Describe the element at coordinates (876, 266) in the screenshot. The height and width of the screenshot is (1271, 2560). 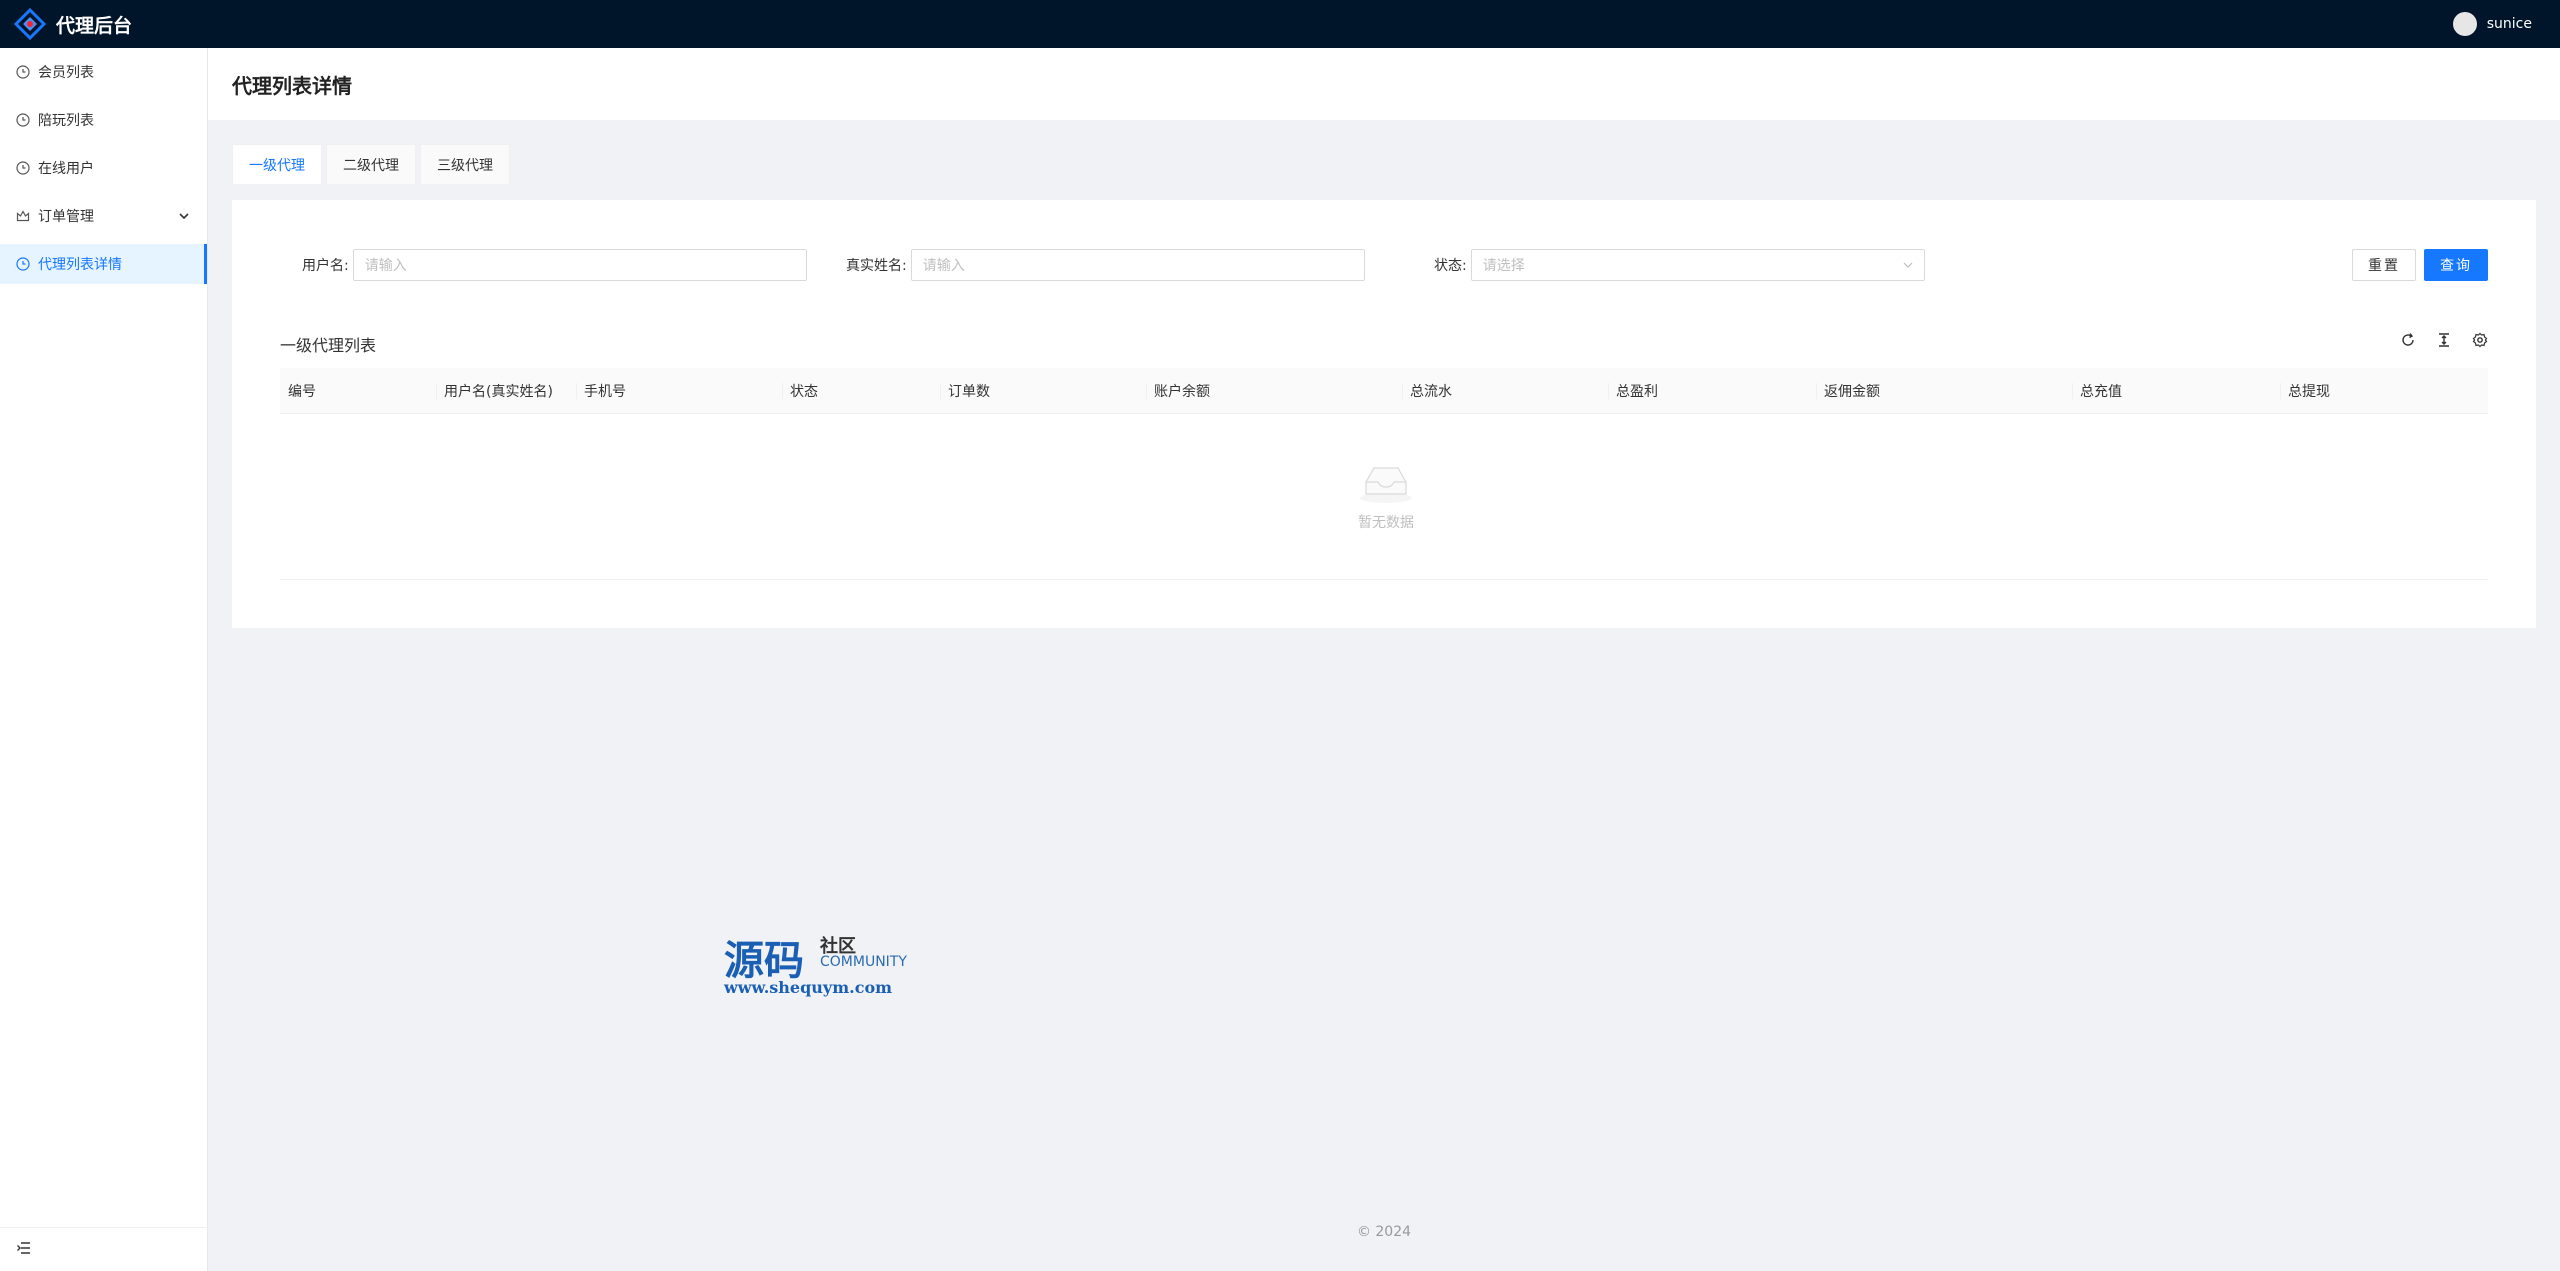
I see `realname-label: 真实姓名:` at that location.